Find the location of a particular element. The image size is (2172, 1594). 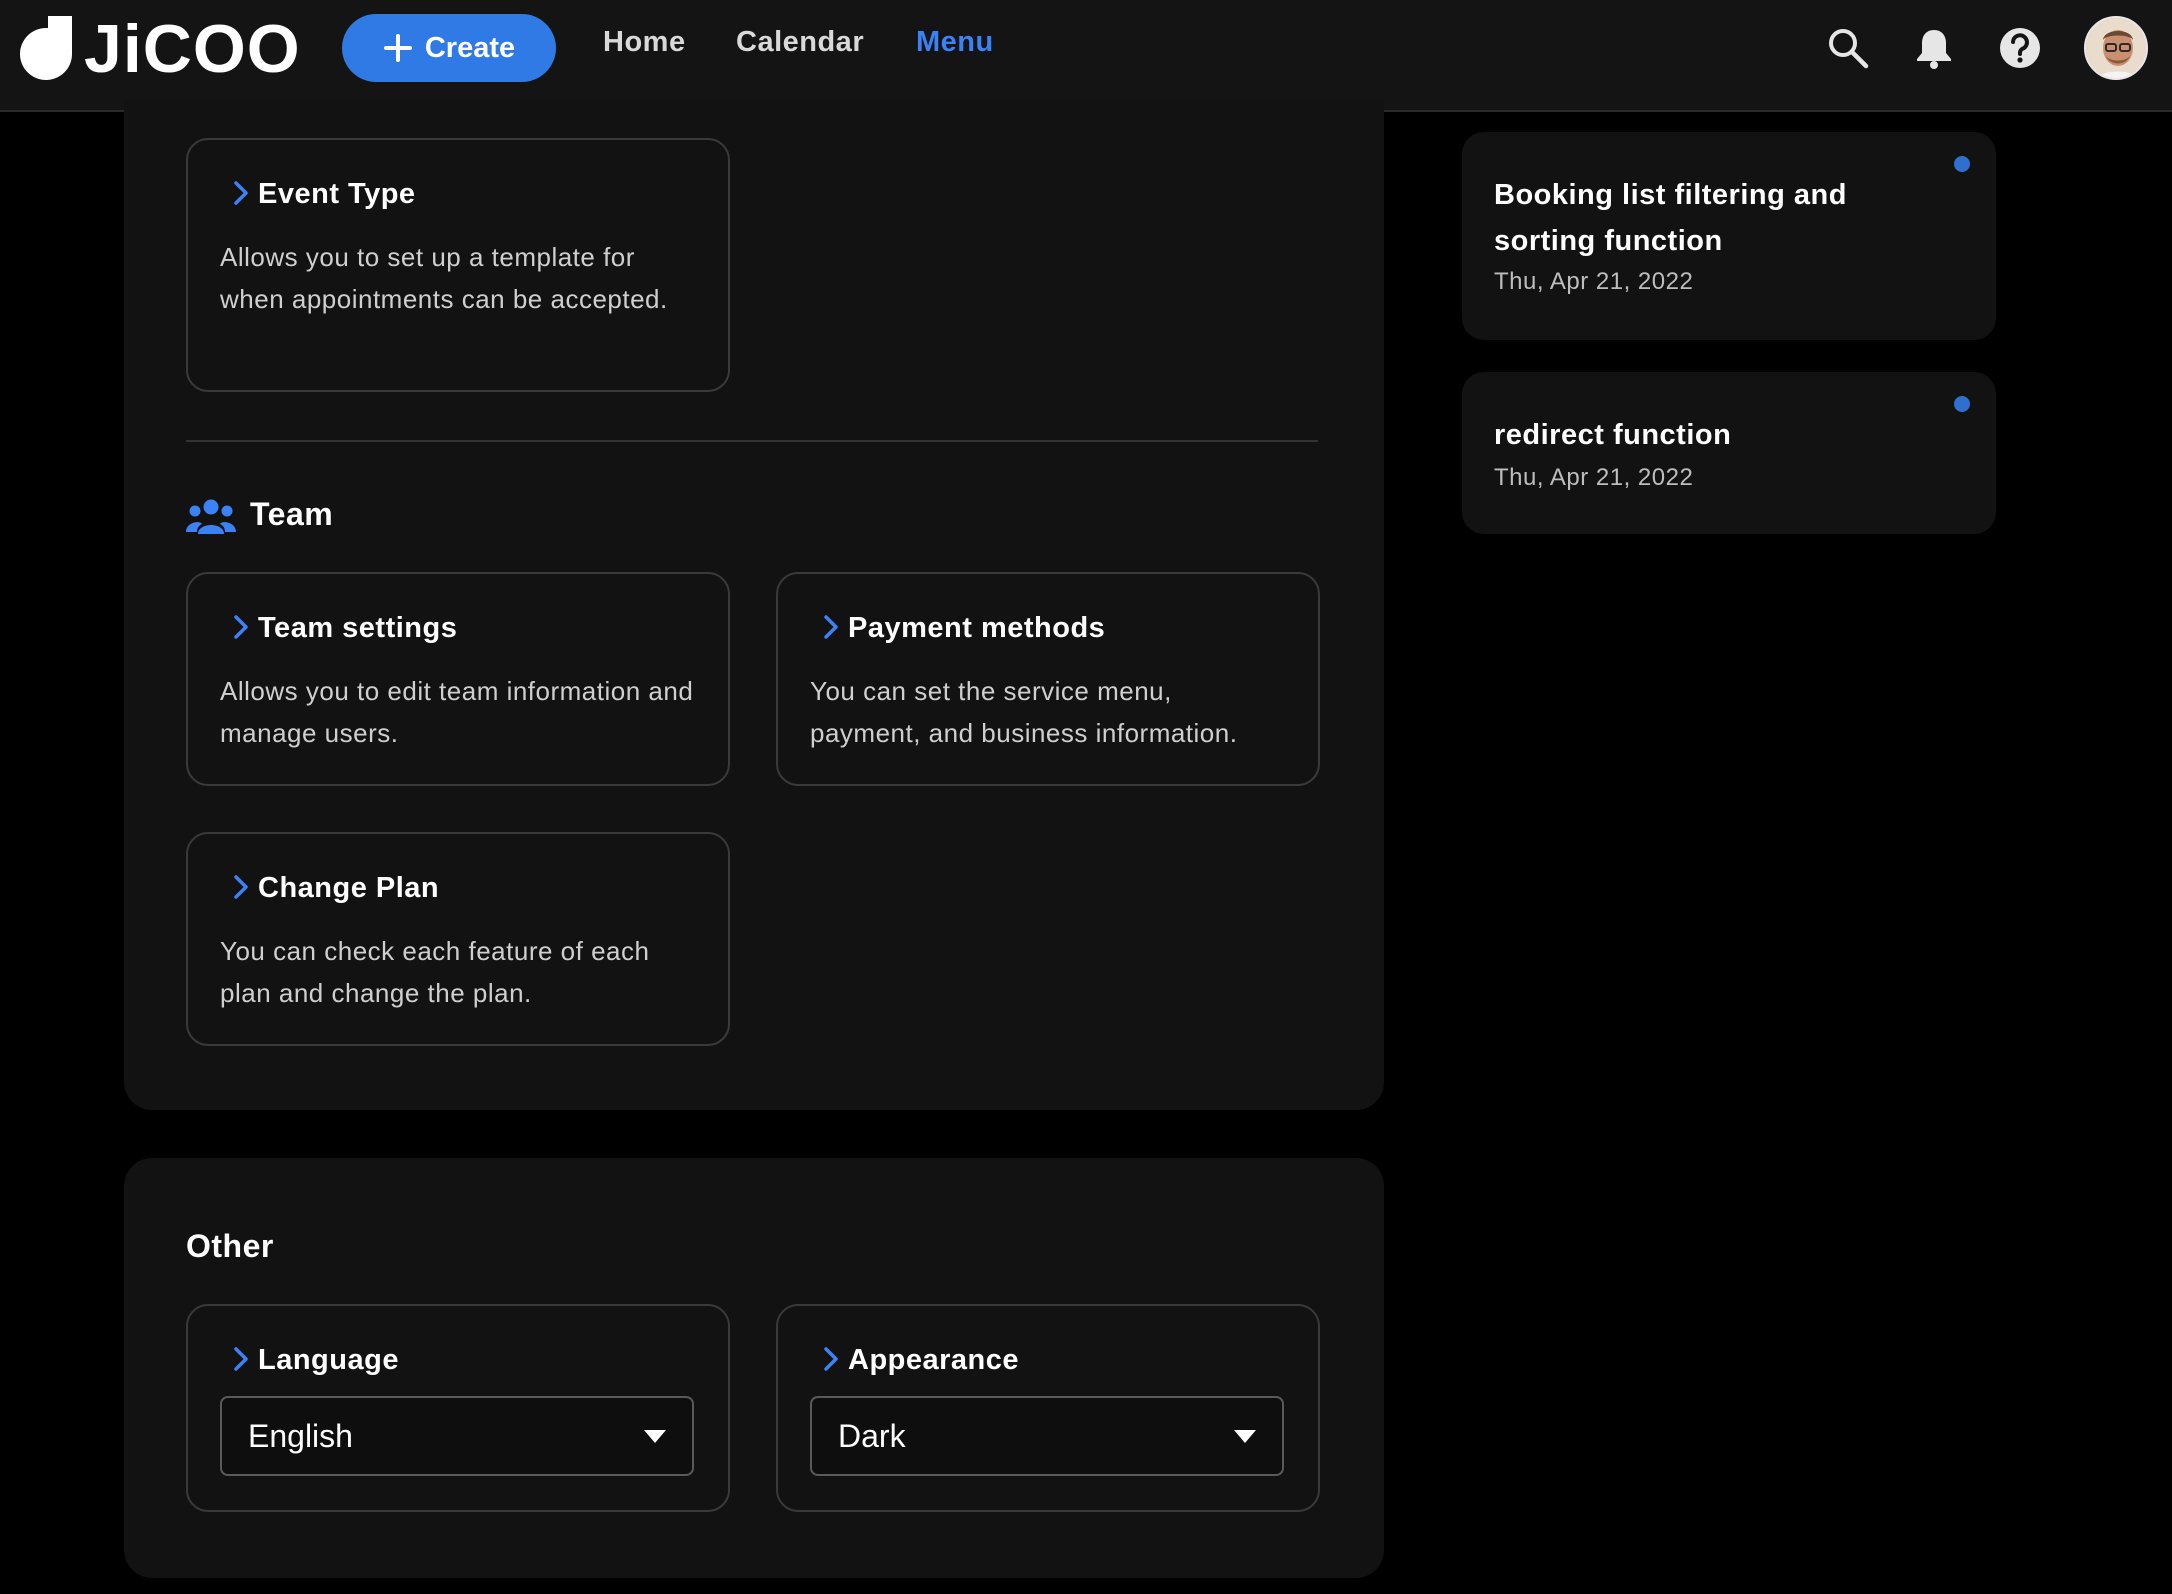

language-card: Language English is located at coordinates (458, 1408).